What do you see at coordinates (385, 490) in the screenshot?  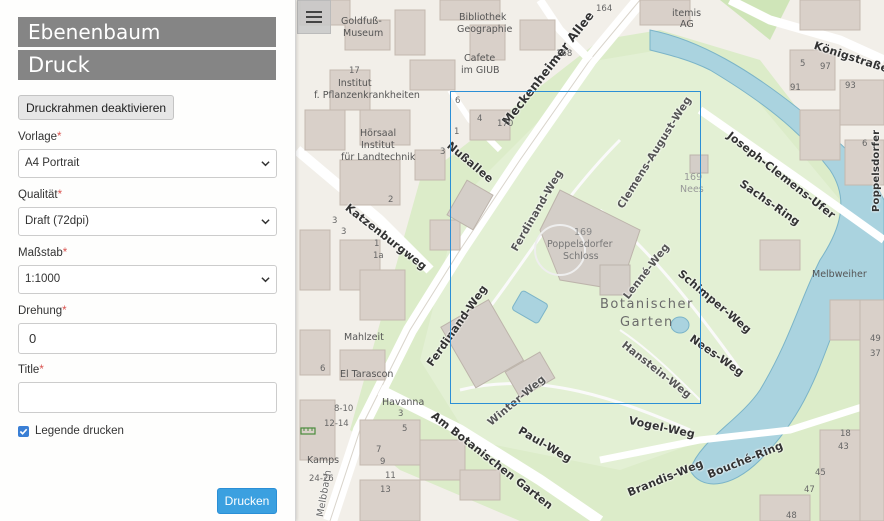 I see `house-number: 13` at bounding box center [385, 490].